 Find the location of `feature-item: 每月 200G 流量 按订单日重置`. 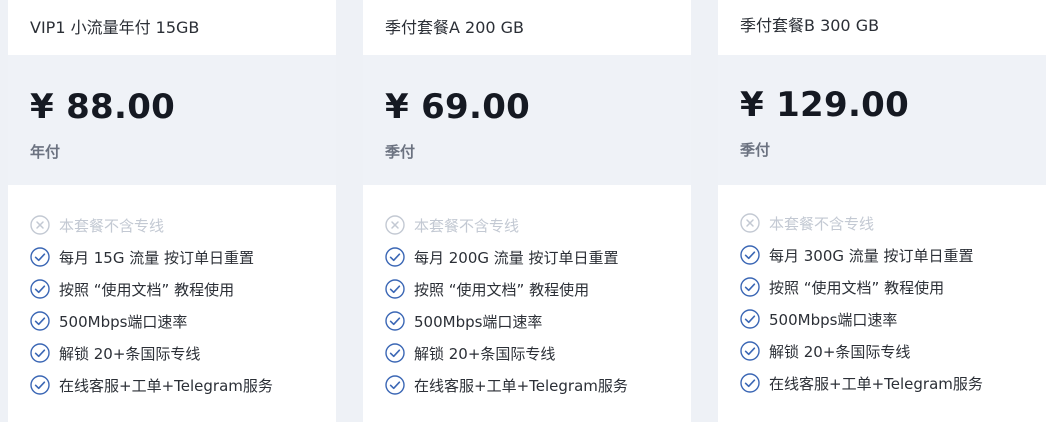

feature-item: 每月 200G 流量 按订单日重置 is located at coordinates (538, 257).